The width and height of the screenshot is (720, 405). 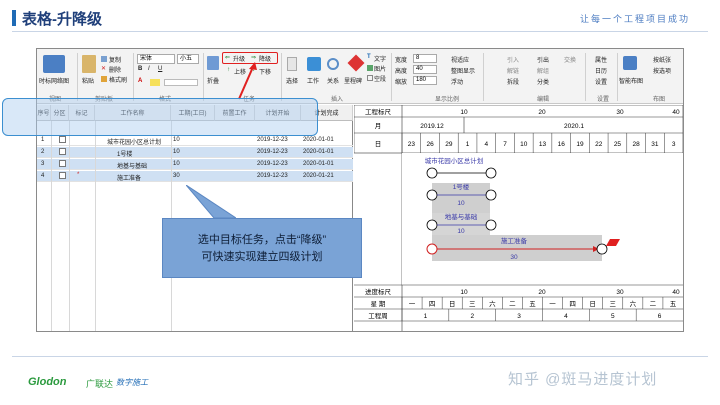 What do you see at coordinates (188, 59) in the screenshot?
I see `font-size-select: 小五` at bounding box center [188, 59].